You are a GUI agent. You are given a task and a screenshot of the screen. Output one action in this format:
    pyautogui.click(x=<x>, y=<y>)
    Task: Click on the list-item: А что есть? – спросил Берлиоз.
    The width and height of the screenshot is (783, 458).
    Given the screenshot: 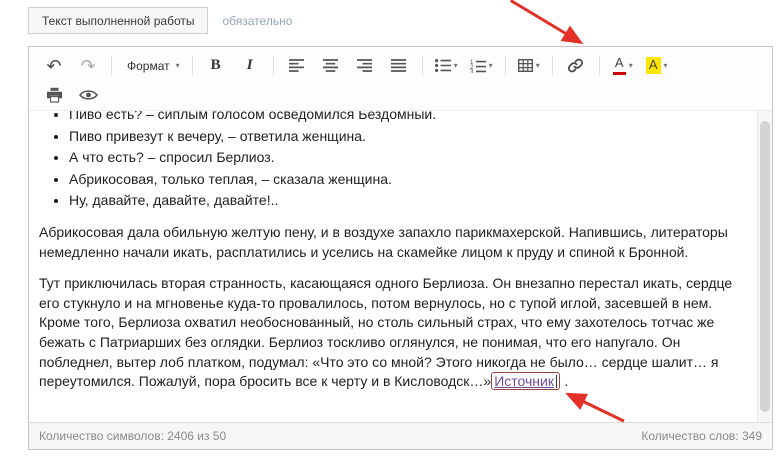 What is the action you would take?
    pyautogui.click(x=406, y=158)
    